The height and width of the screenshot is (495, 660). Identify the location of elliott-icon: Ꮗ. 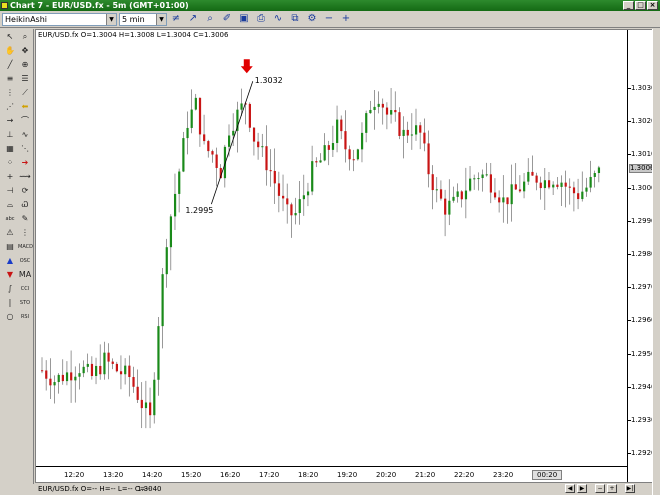
(25, 205).